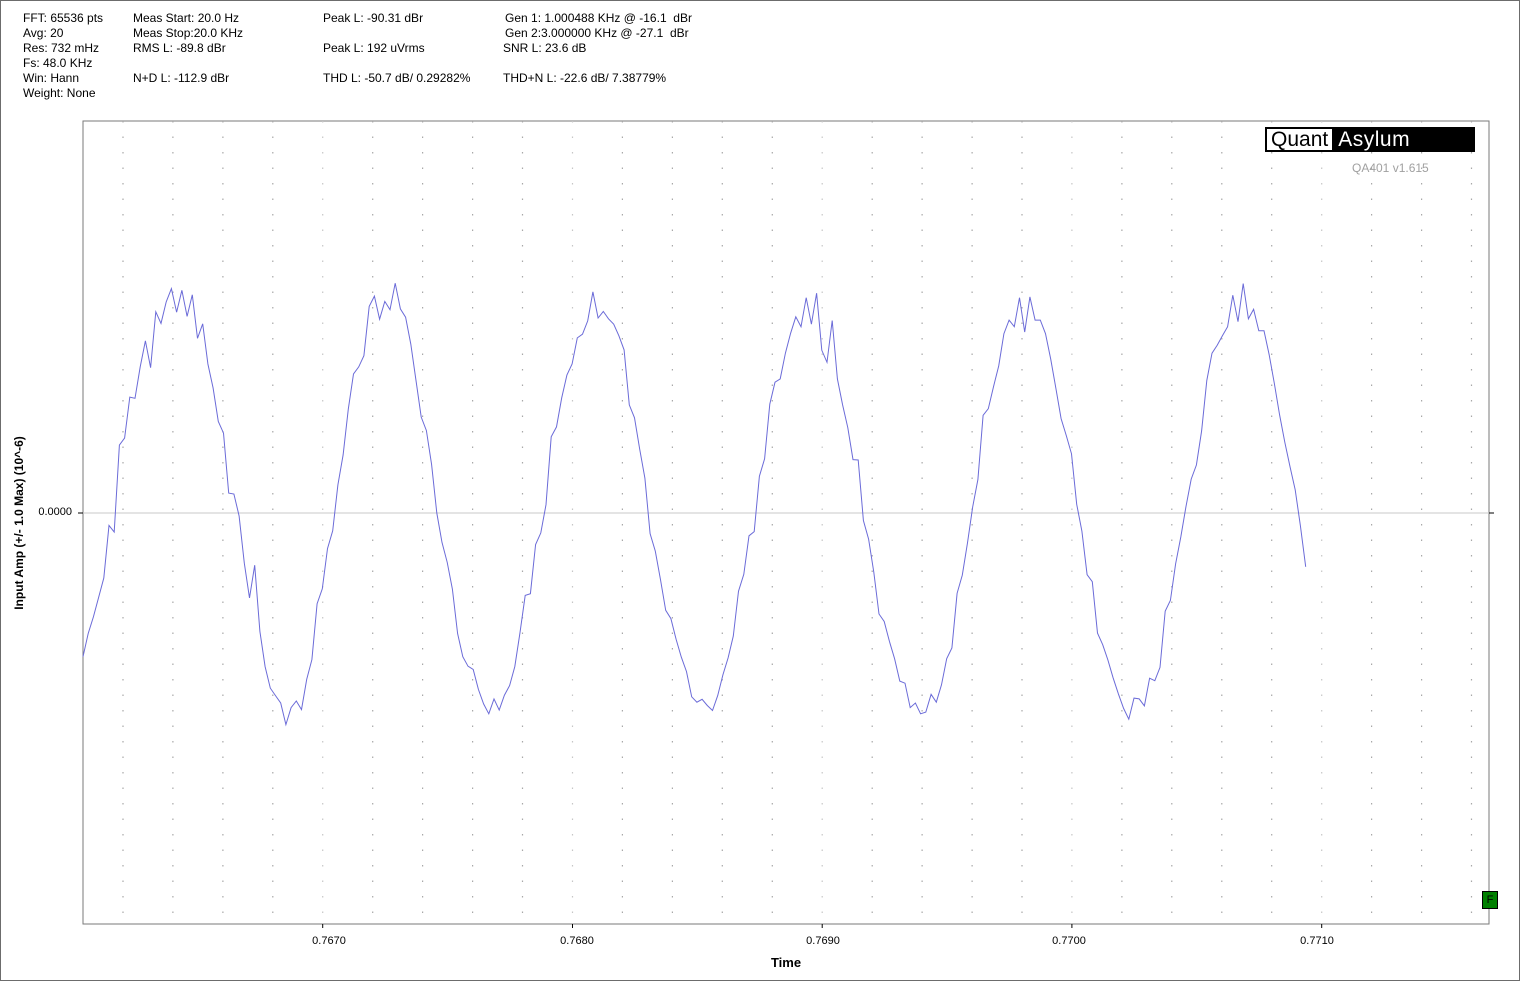 This screenshot has height=981, width=1520. What do you see at coordinates (1390, 168) in the screenshot?
I see `version-label: QA401 v1.615` at bounding box center [1390, 168].